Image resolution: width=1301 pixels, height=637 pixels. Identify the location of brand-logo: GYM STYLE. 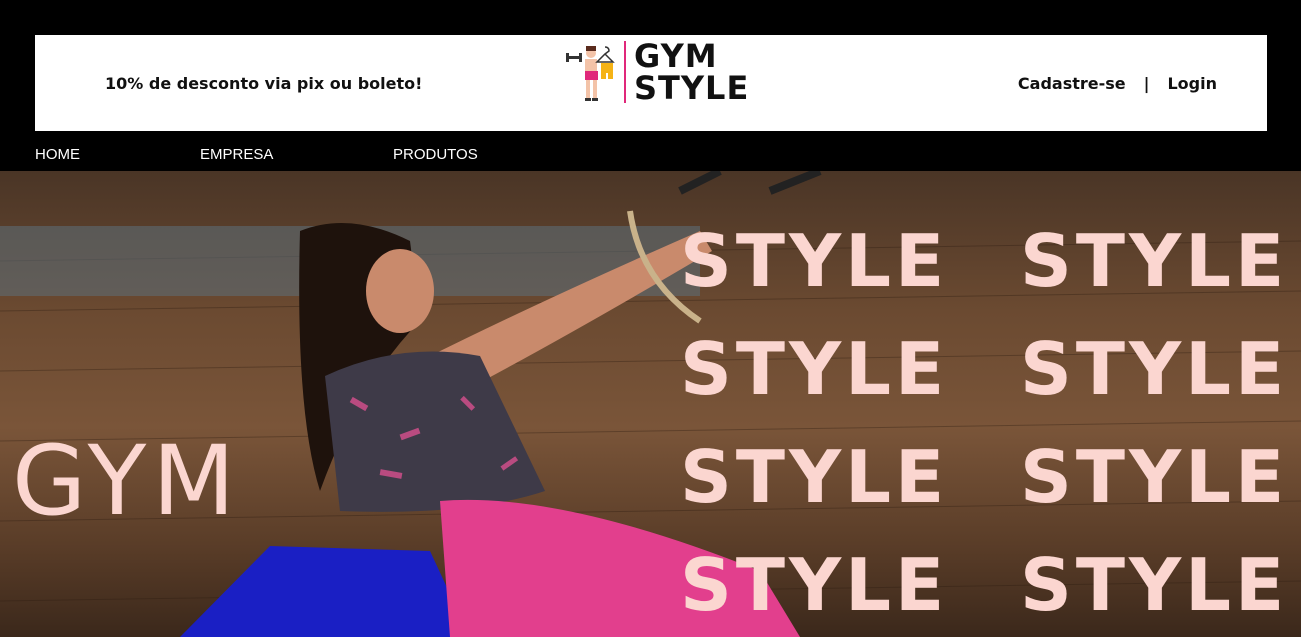
(657, 72).